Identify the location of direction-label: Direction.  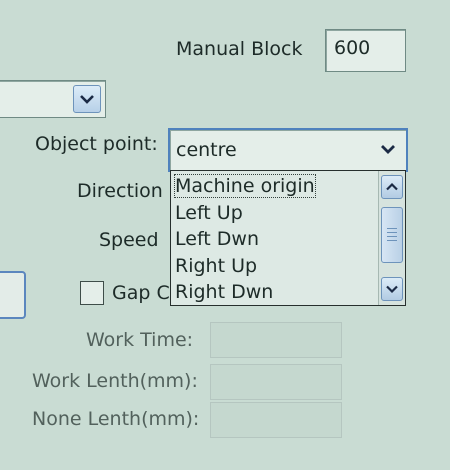
(120, 191).